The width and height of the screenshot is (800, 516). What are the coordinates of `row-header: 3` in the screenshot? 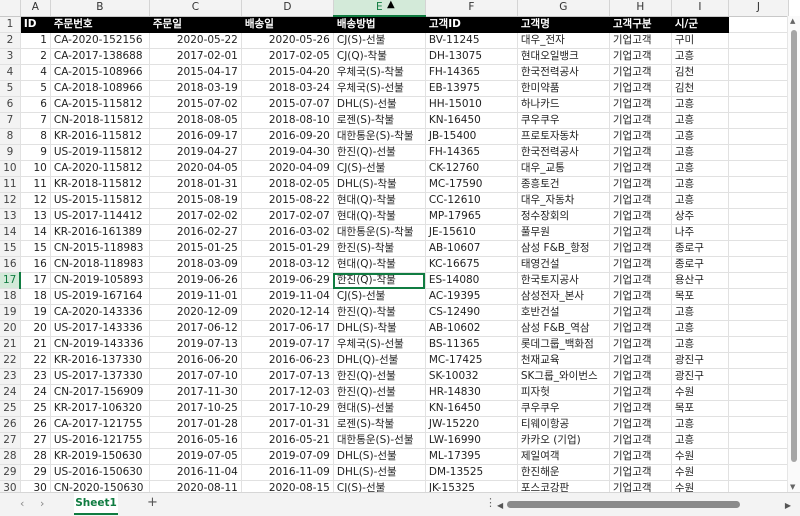 It's located at (10, 56).